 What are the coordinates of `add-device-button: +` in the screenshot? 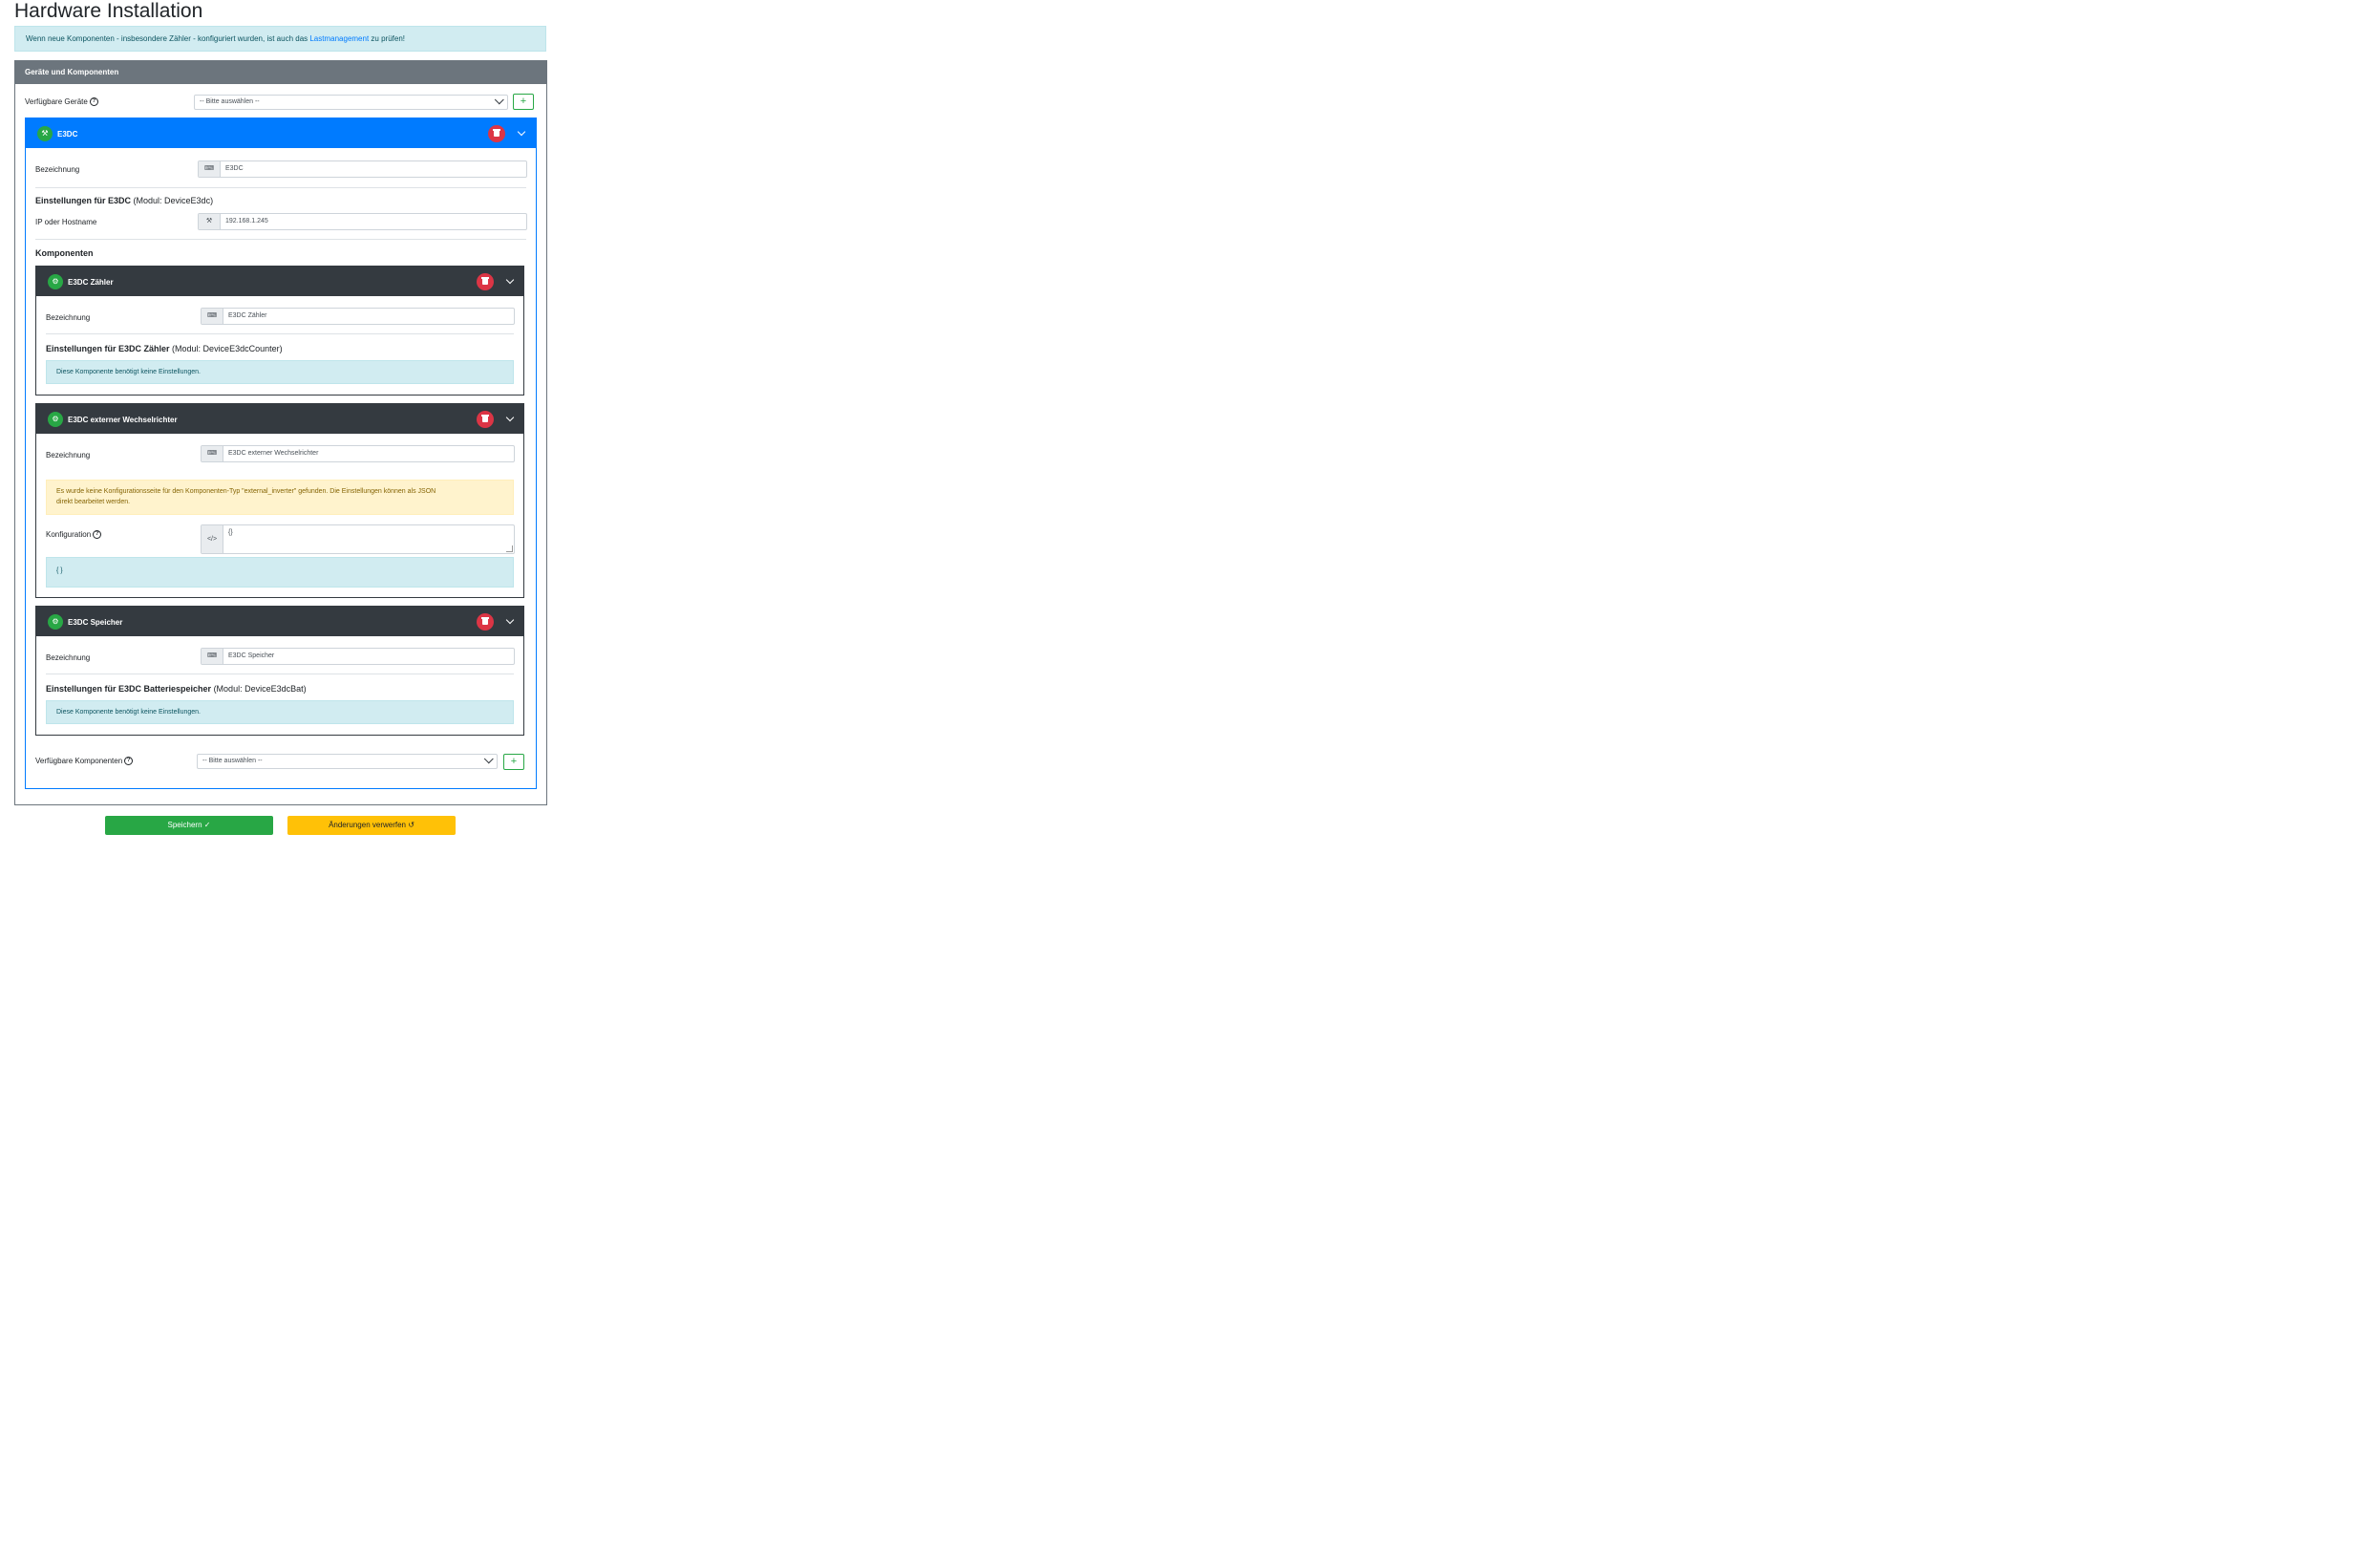 It's located at (523, 102).